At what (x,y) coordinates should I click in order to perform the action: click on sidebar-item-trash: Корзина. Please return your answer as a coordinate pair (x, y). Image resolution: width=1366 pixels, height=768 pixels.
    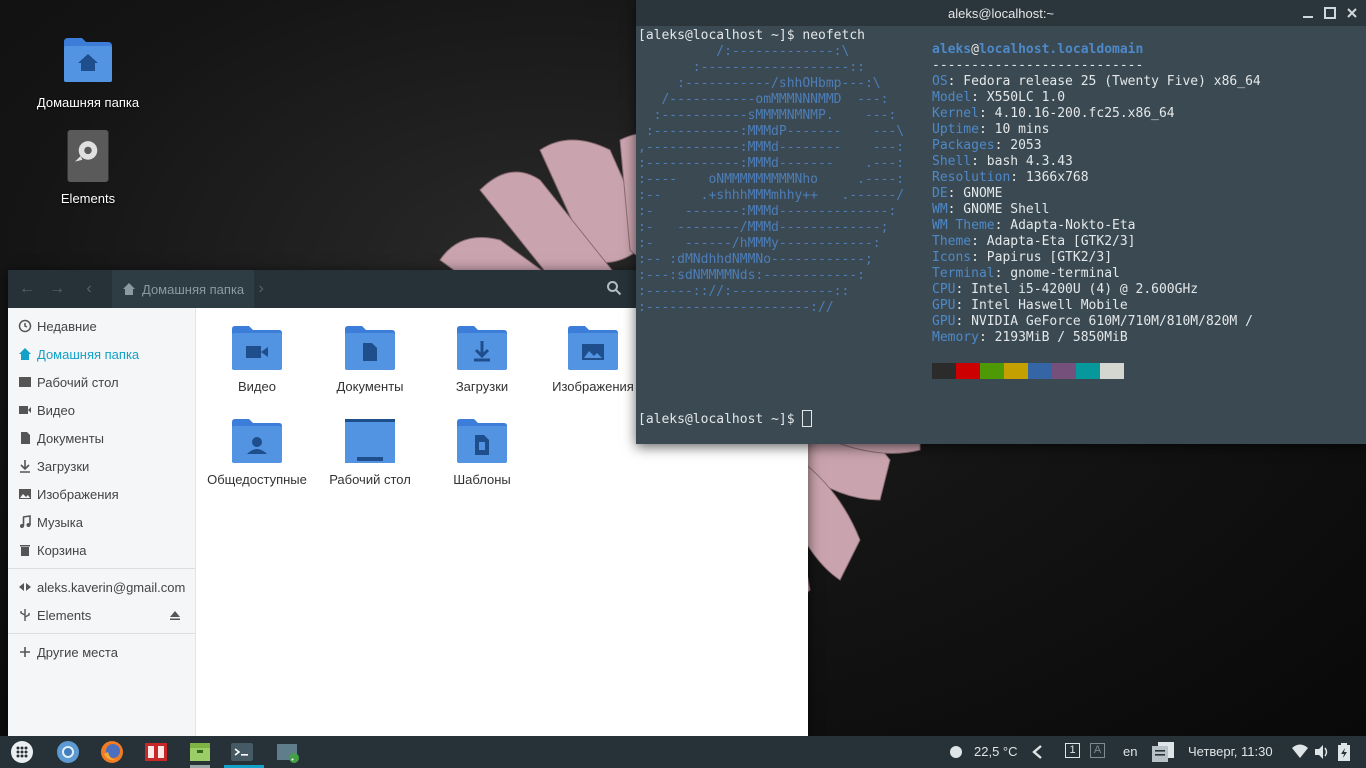
    Looking at the image, I should click on (101, 550).